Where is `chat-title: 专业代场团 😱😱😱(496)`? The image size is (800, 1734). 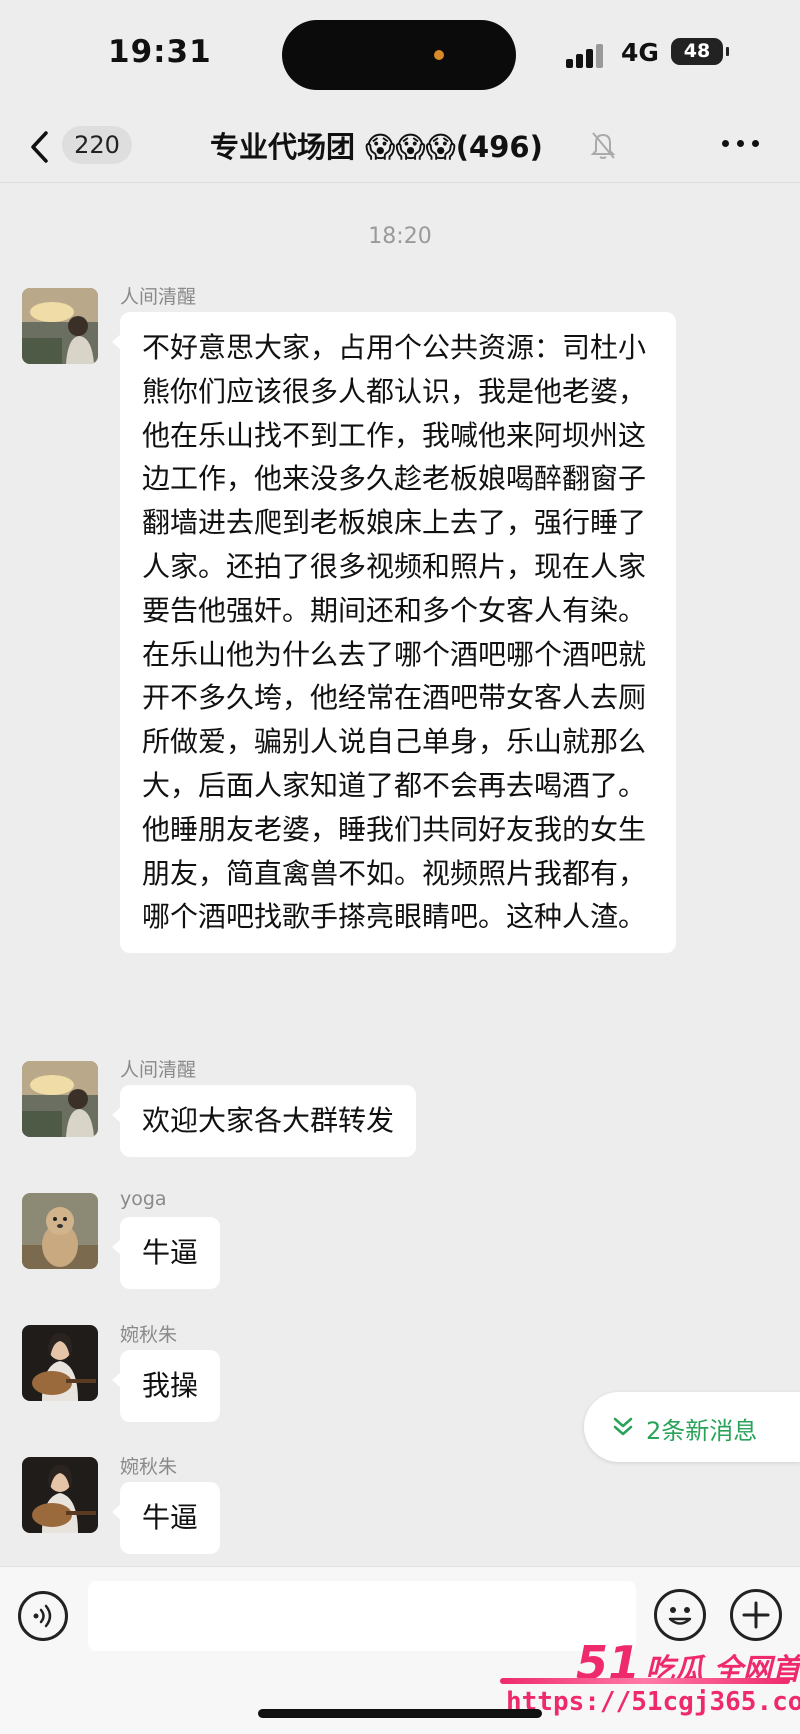
chat-title: 专业代场团 😱😱😱(496) is located at coordinates (376, 147).